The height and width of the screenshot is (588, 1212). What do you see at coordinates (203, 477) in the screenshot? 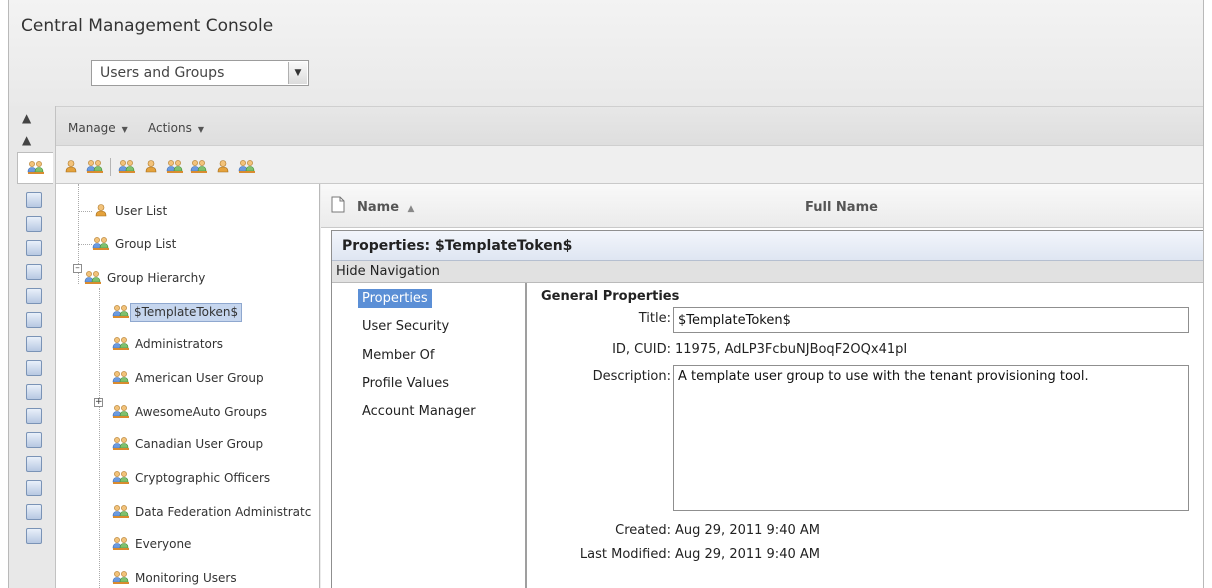
I see `tree-item-label: Cryptographic Officers` at bounding box center [203, 477].